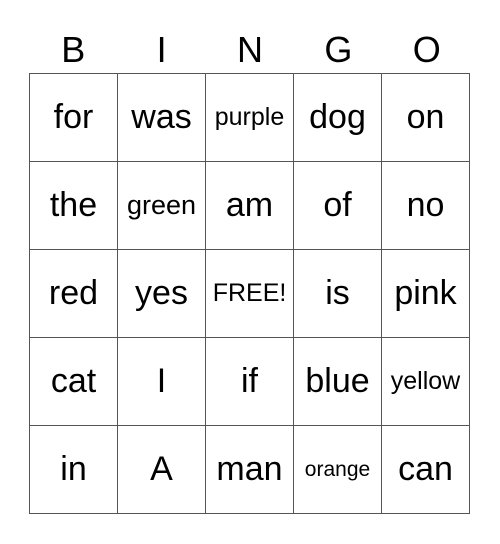 The image size is (500, 544). What do you see at coordinates (426, 382) in the screenshot?
I see `bingo-cell: yellow` at bounding box center [426, 382].